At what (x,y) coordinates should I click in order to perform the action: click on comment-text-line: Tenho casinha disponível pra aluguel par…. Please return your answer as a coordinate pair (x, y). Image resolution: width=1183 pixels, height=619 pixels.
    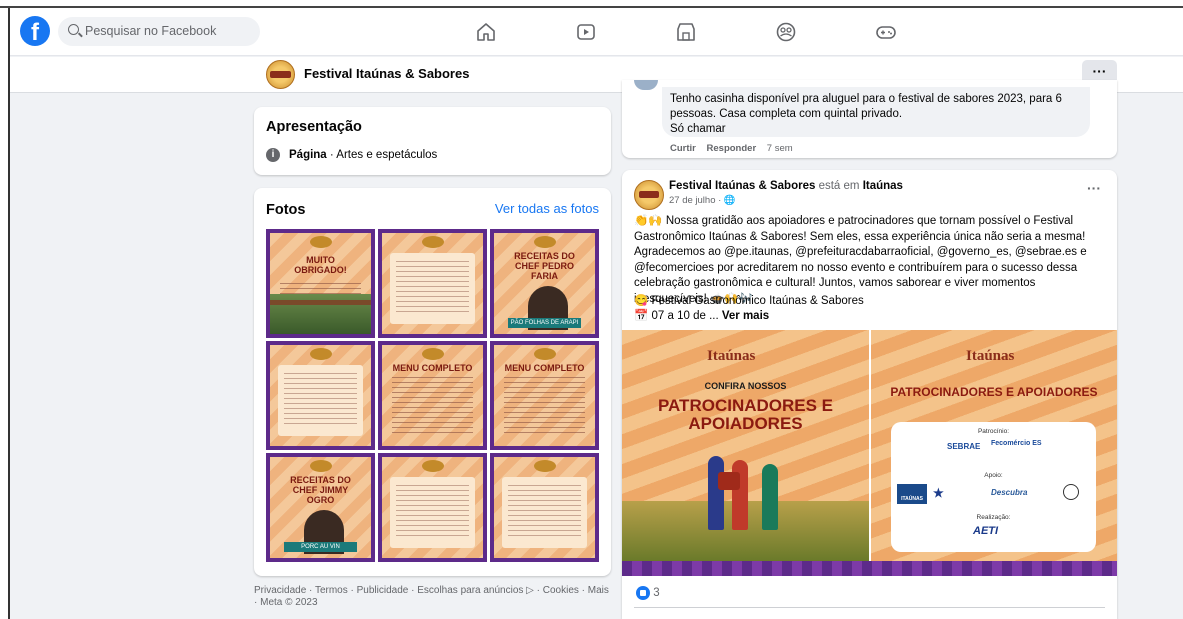
    Looking at the image, I should click on (866, 99).